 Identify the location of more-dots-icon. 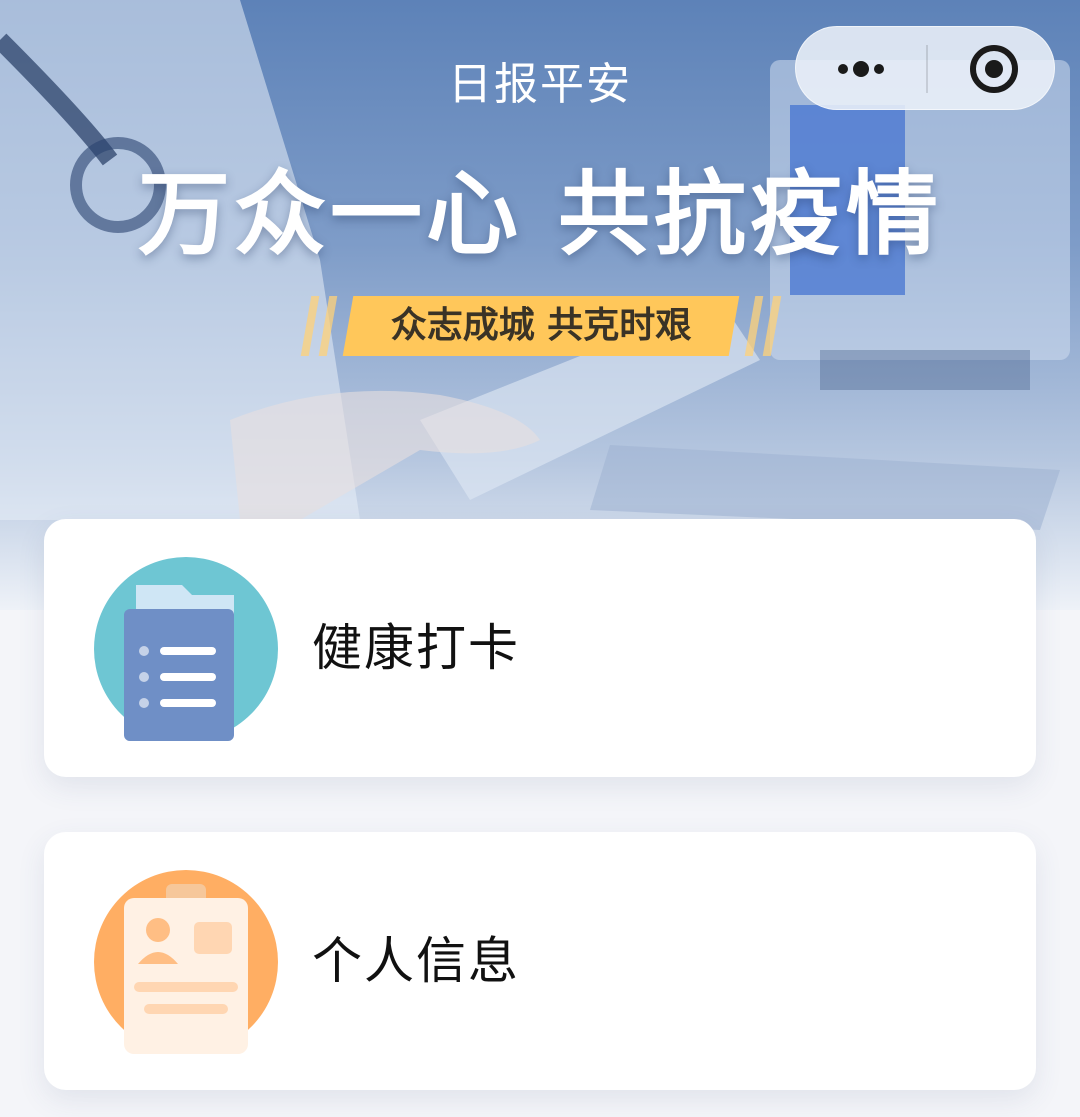
(861, 69).